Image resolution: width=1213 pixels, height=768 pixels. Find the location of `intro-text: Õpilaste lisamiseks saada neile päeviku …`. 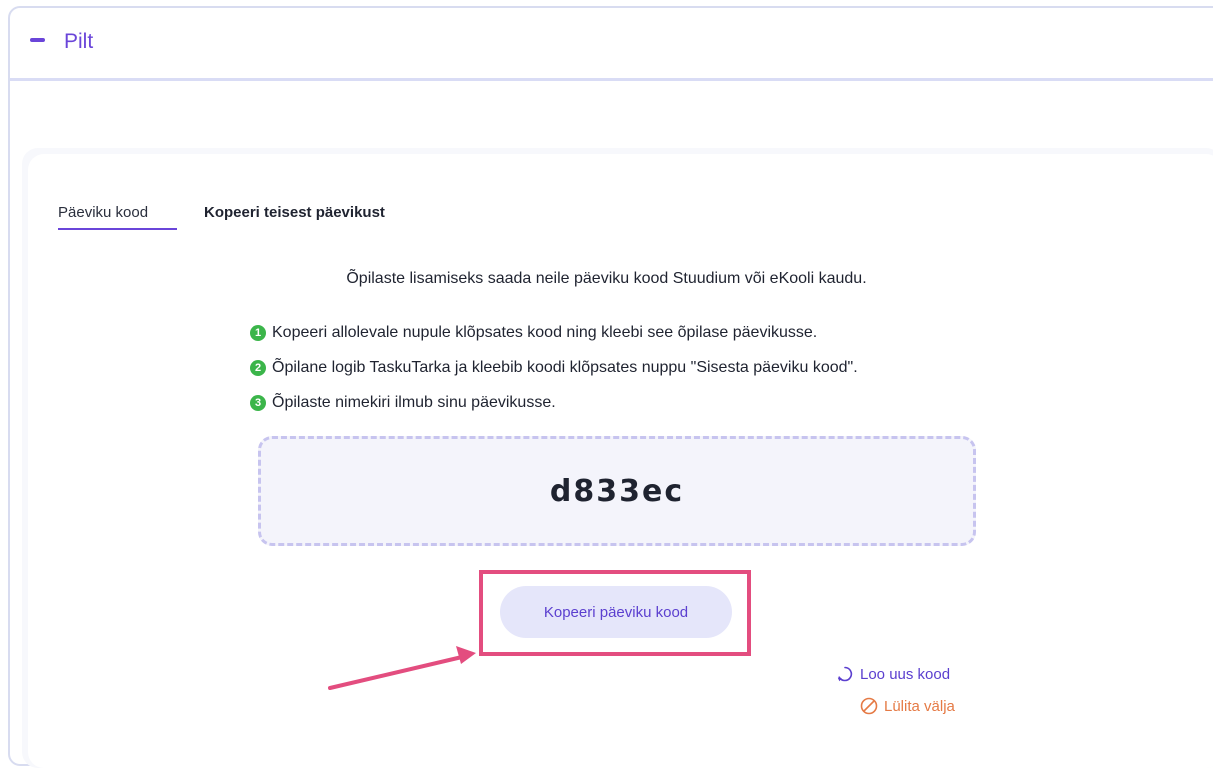

intro-text: Õpilaste lisamiseks saada neile päeviku … is located at coordinates (606, 278).